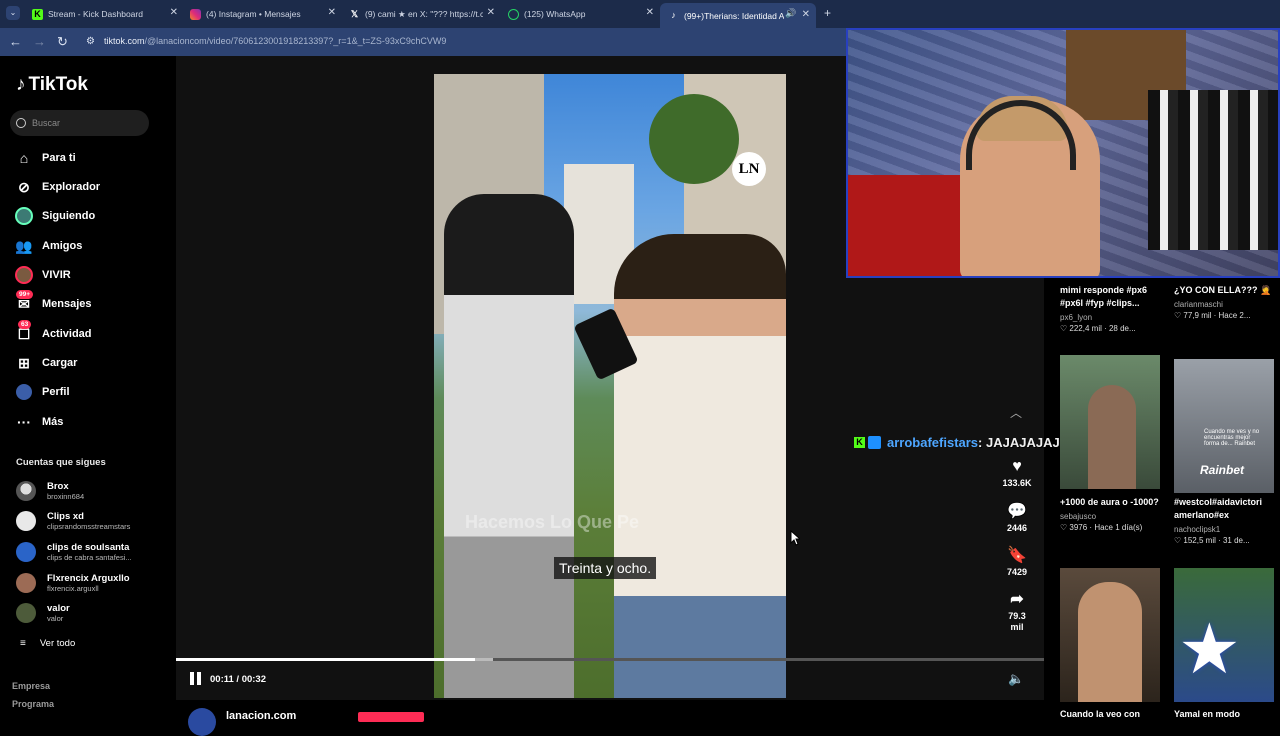 The width and height of the screenshot is (1280, 736). Describe the element at coordinates (66, 496) in the screenshot. I see `account-handle: broxinn684` at that location.